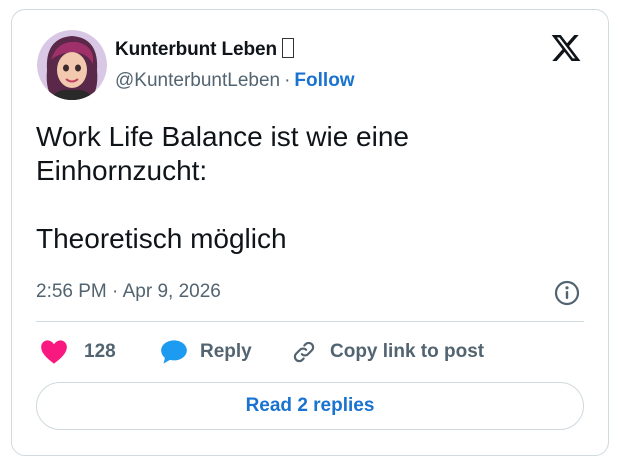  I want to click on reply-label: Reply, so click(226, 351).